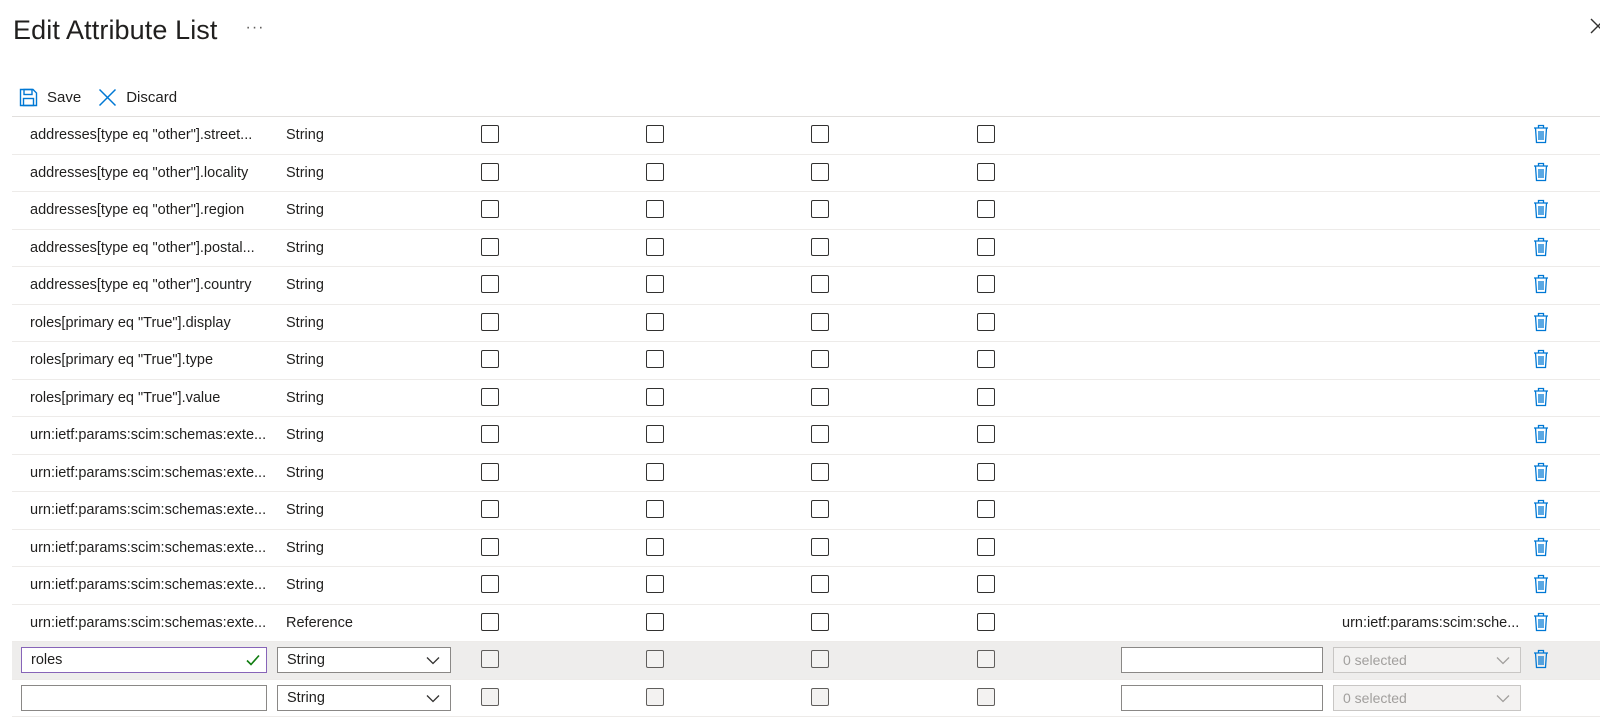 This screenshot has height=717, width=1600. What do you see at coordinates (1222, 698) in the screenshot?
I see `new-api-expression-input` at bounding box center [1222, 698].